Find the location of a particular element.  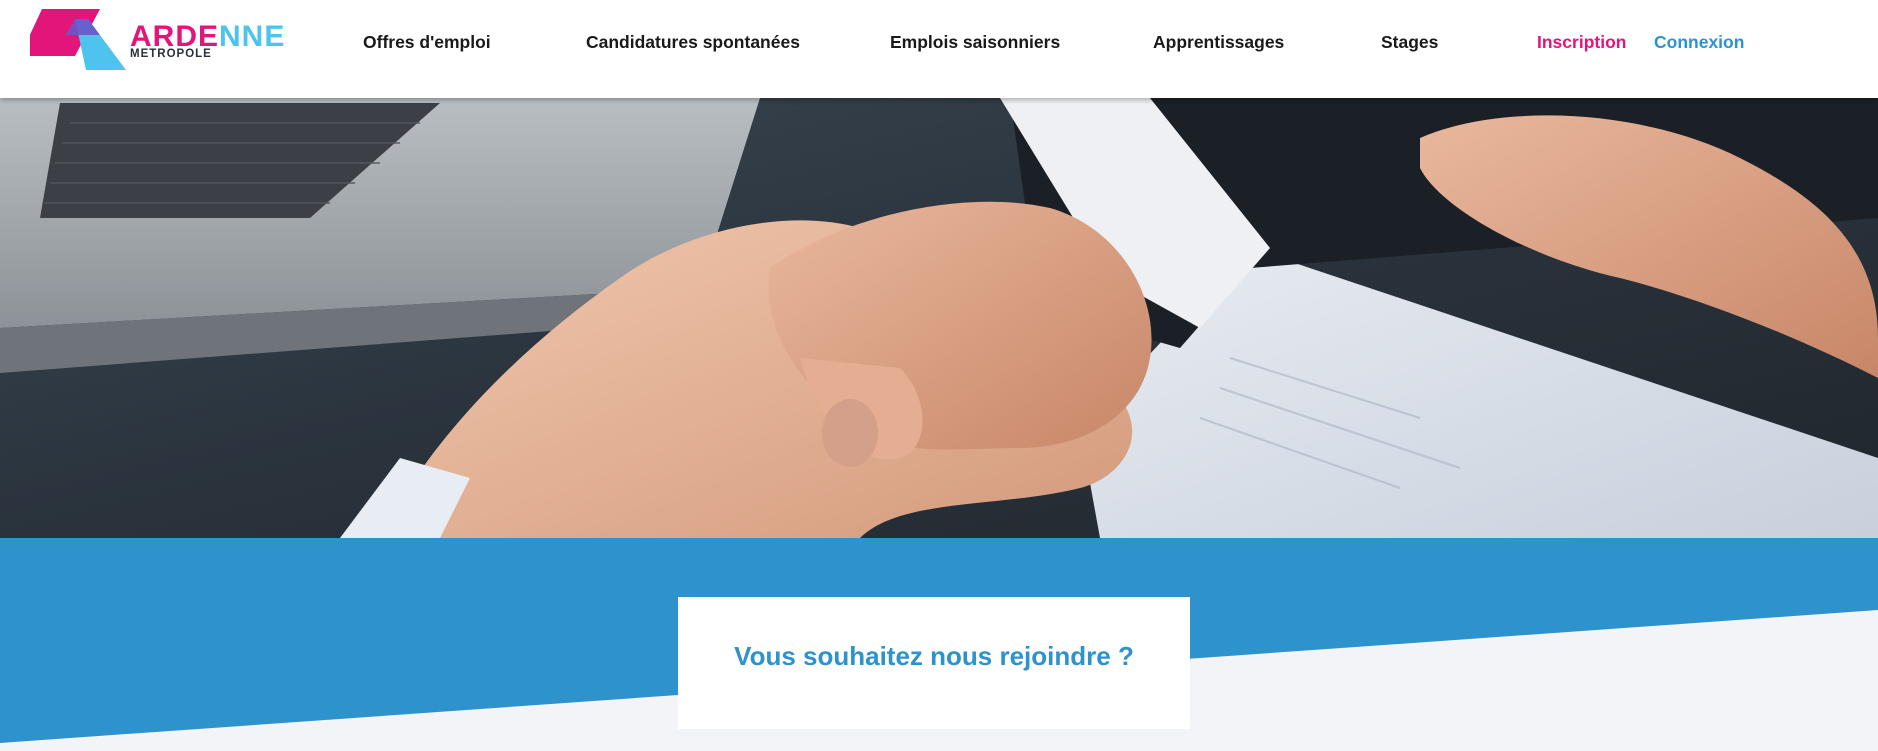

signup-link: Inscription is located at coordinates (1581, 42).